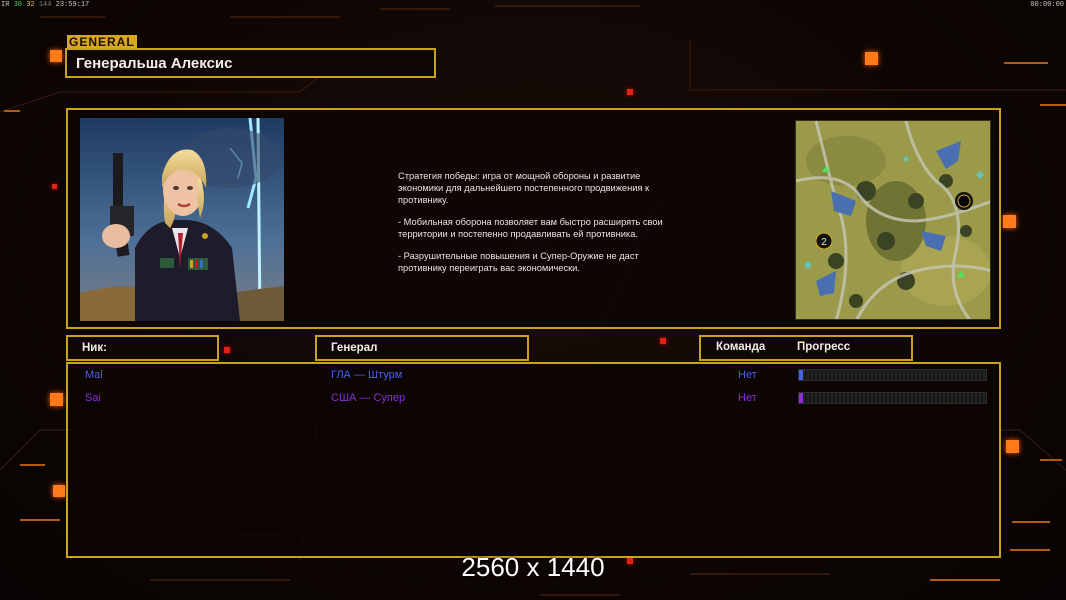  Describe the element at coordinates (93, 398) in the screenshot. I see `player-nick: Sai` at that location.